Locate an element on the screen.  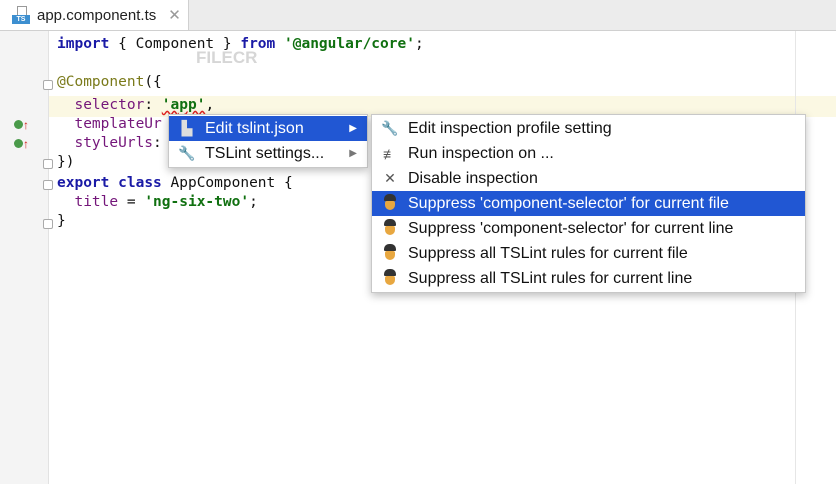
tab-title: app.component.ts is located at coordinates (97, 15).